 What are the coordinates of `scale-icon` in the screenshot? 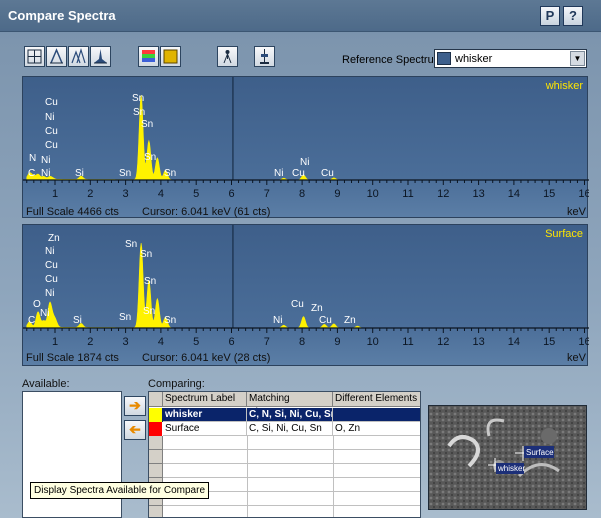 It's located at (264, 56).